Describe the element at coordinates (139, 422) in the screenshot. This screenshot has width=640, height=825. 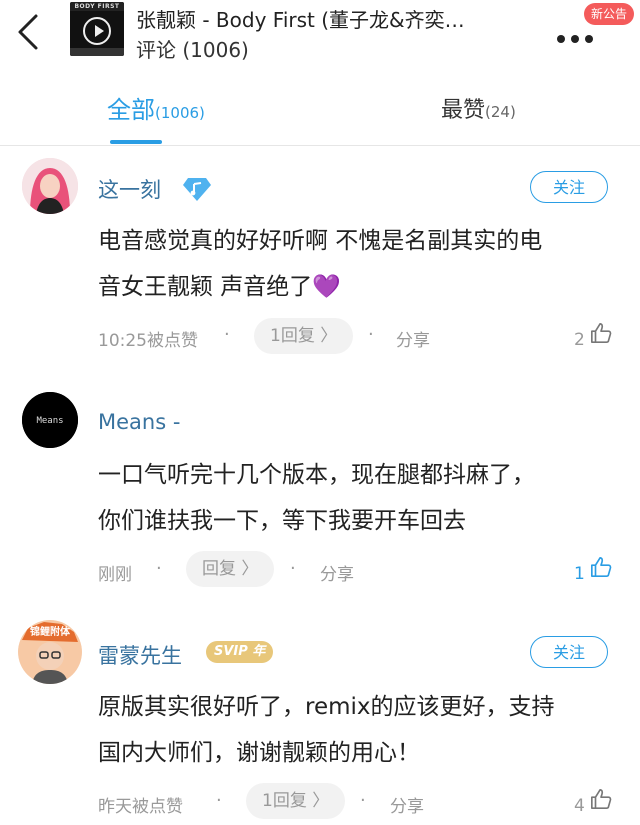
I see `username: Means -` at that location.